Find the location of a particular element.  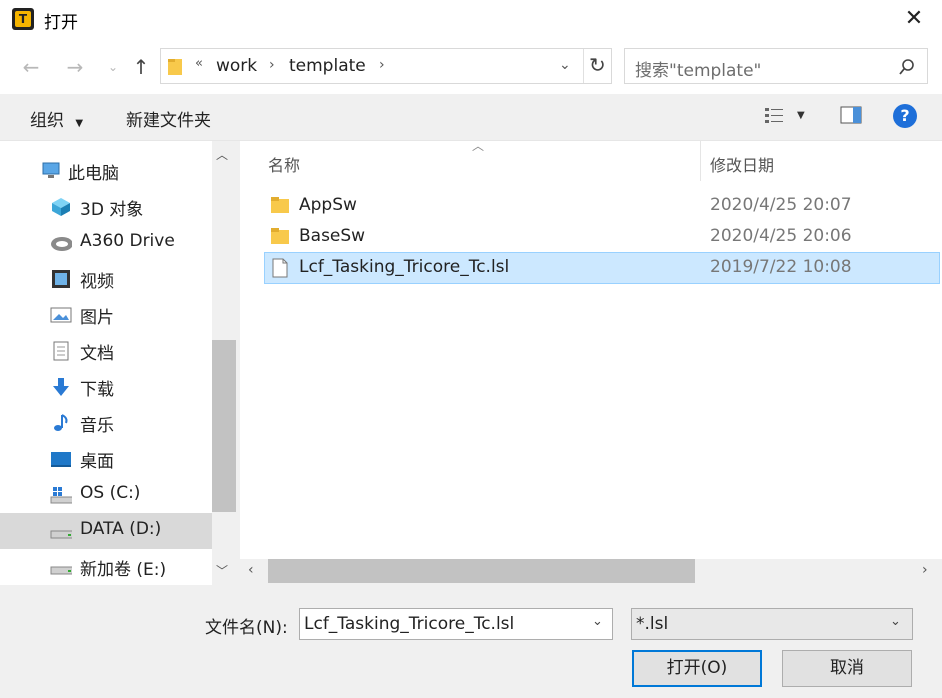

sidebar-item-label: A360 Drive is located at coordinates (127, 241).